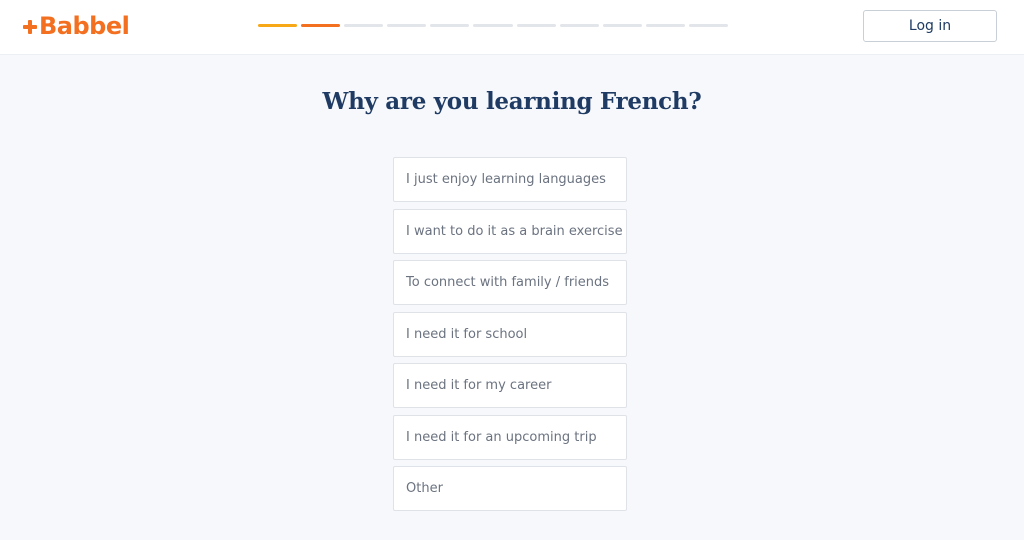 This screenshot has height=540, width=1024. Describe the element at coordinates (510, 385) in the screenshot. I see `option-career: I need it for my career` at that location.